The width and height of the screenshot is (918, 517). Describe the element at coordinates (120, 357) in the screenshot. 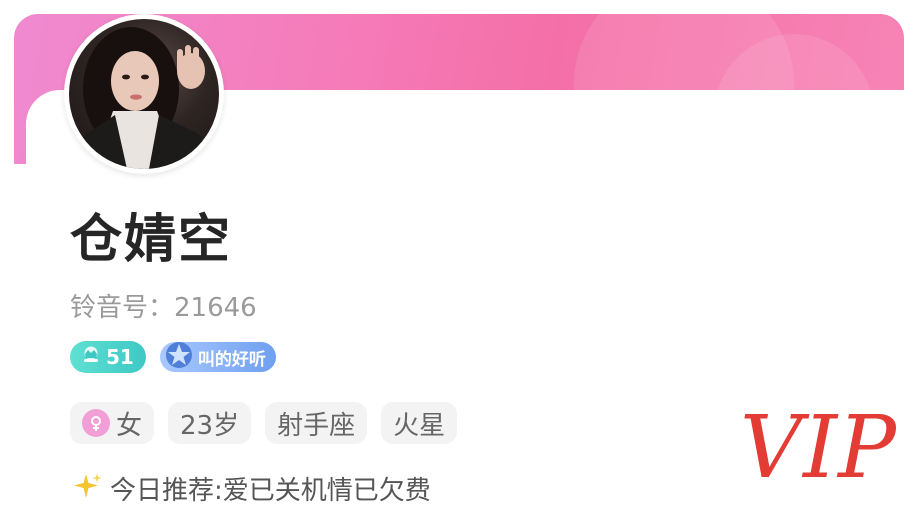

I see `level-value: 51` at that location.